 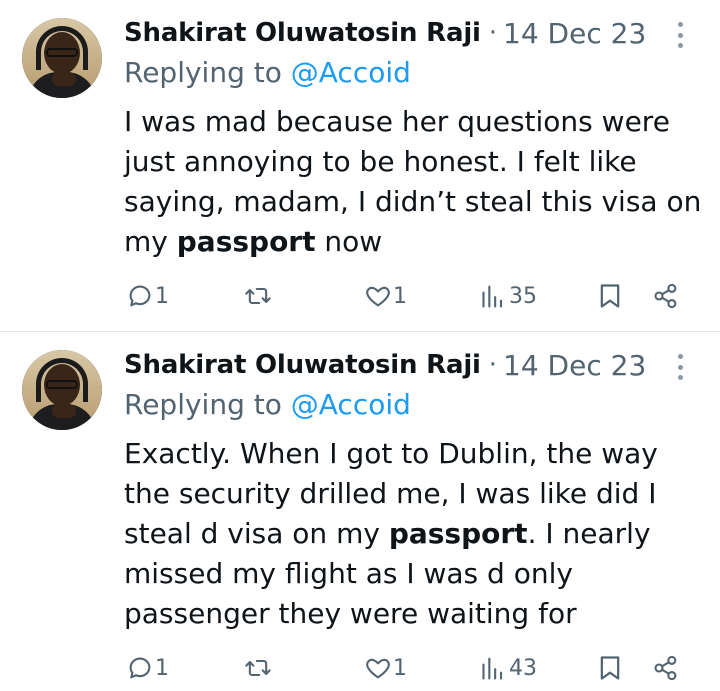 What do you see at coordinates (360, 668) in the screenshot?
I see `action-bar: 1 1 43` at bounding box center [360, 668].